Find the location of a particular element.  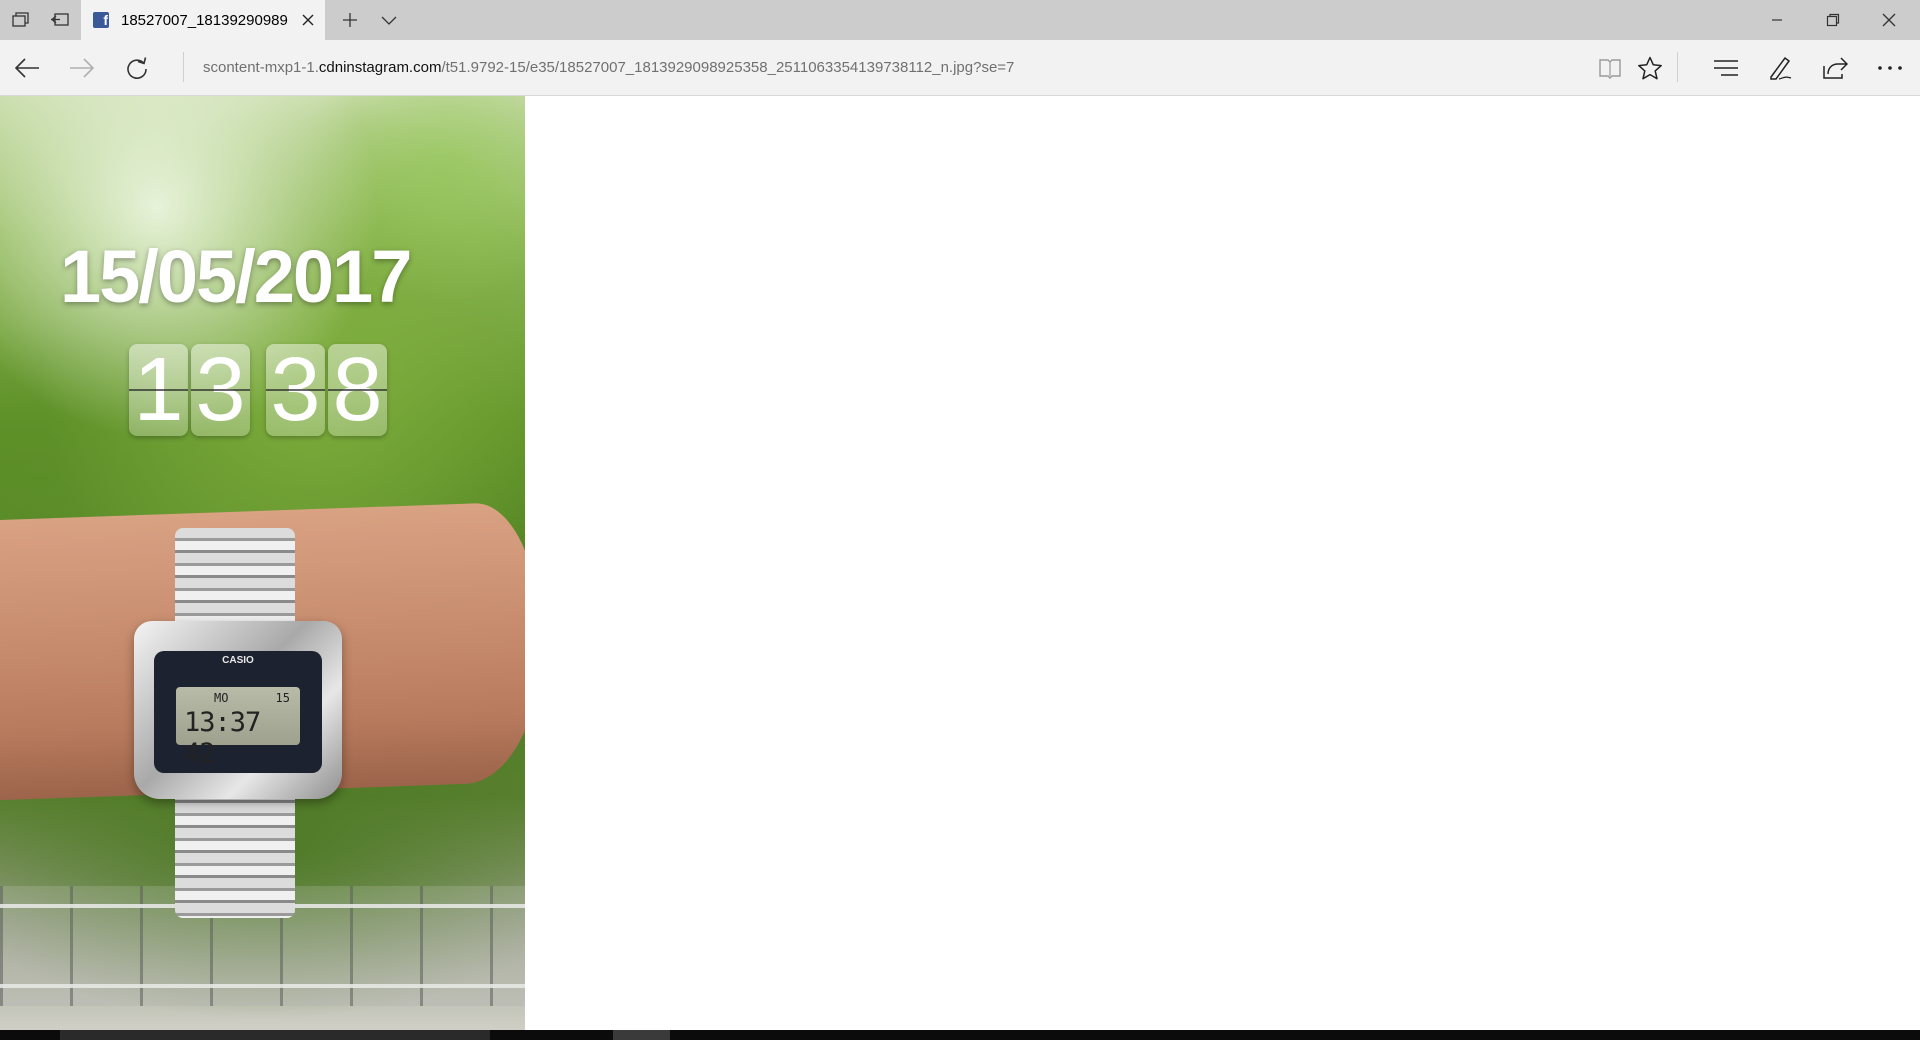

watch-face: CASIO MO 15 13:37 42 is located at coordinates (238, 712).